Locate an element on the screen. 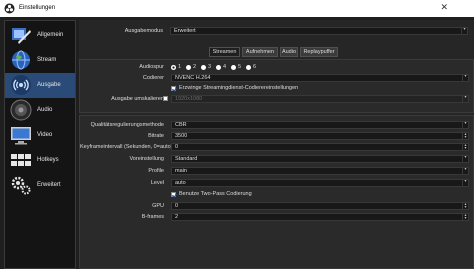 The width and height of the screenshot is (474, 269). sidebar-item-erweitert: Erweitert is located at coordinates (40, 185).